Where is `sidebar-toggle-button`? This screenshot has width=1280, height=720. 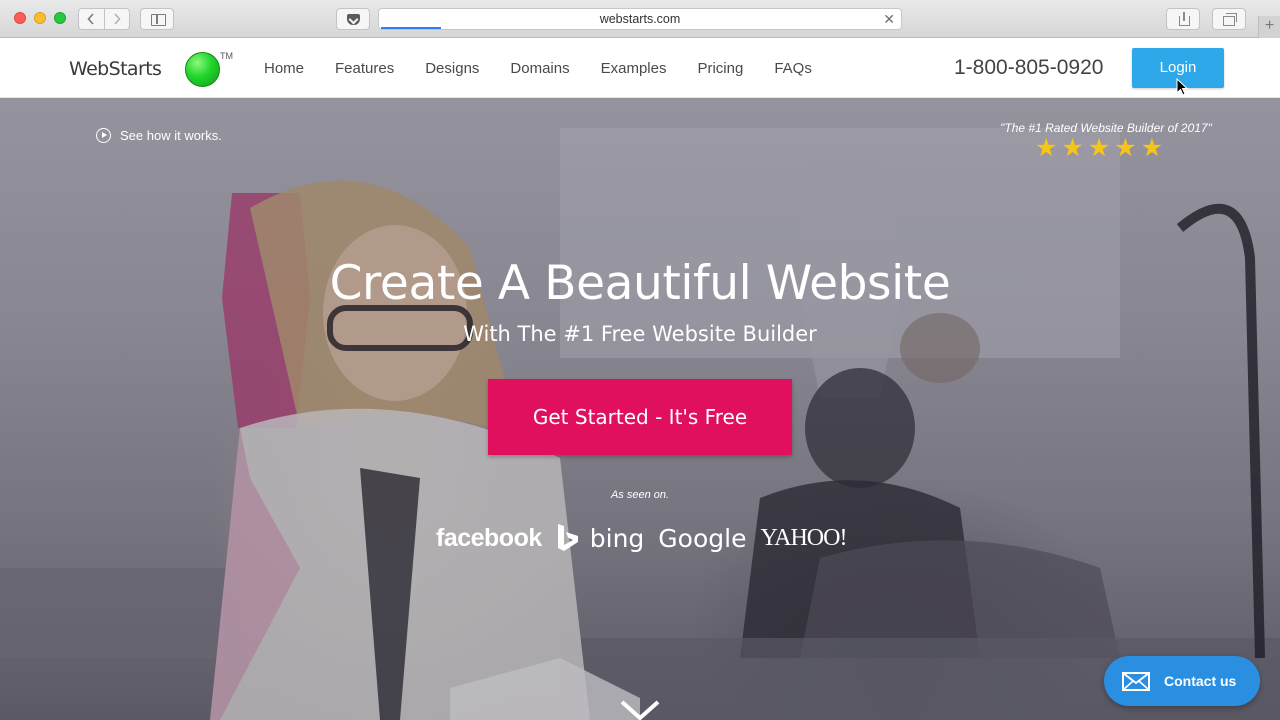 sidebar-toggle-button is located at coordinates (157, 19).